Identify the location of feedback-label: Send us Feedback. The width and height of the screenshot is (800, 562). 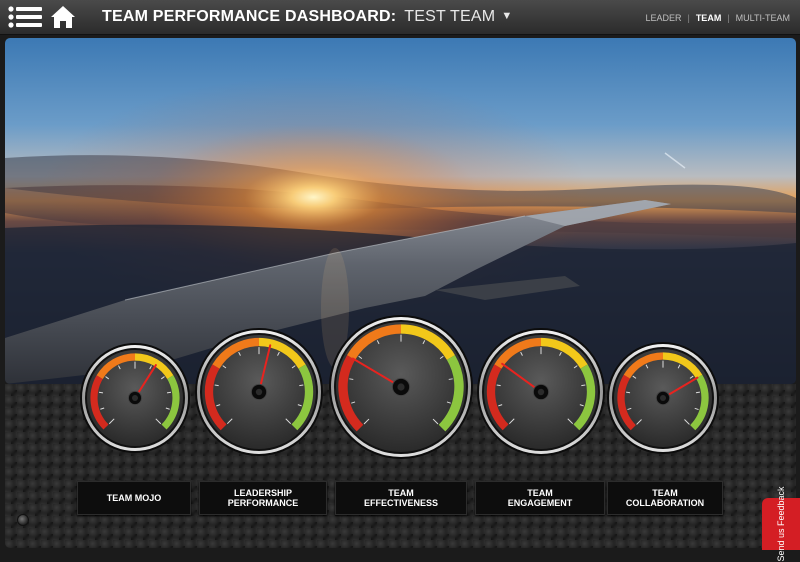
(781, 524).